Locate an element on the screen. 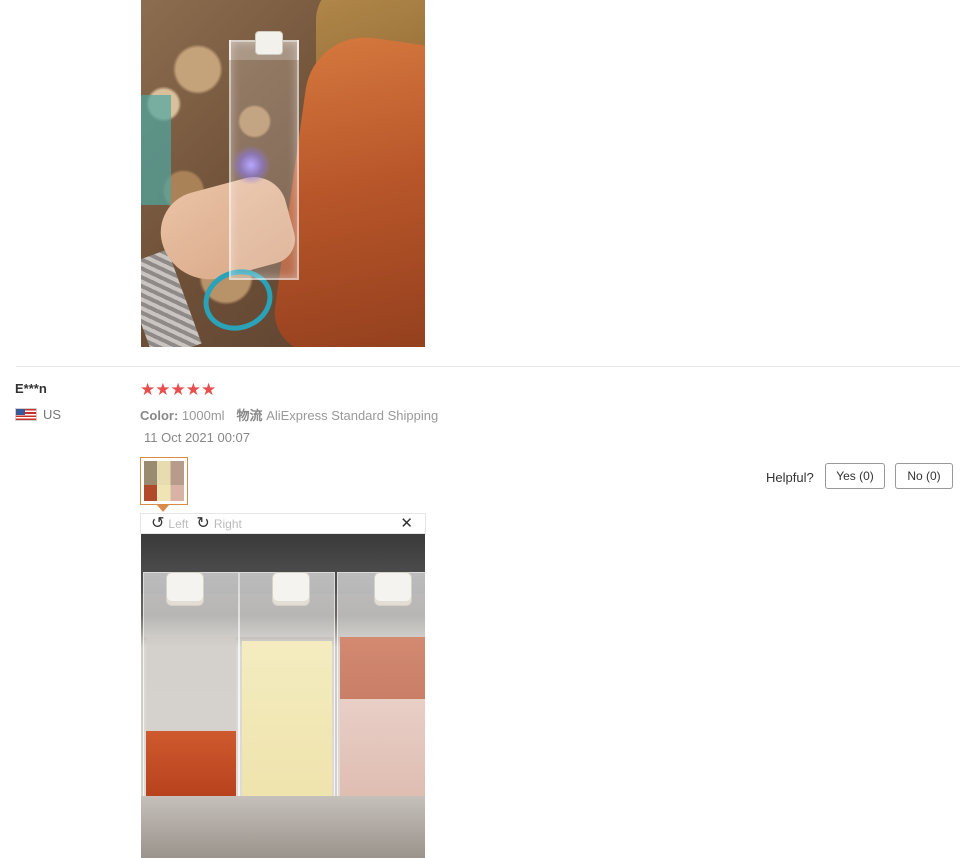  image-viewer-toolbar: ↺ Left ↻ Right ✕ is located at coordinates (283, 523).